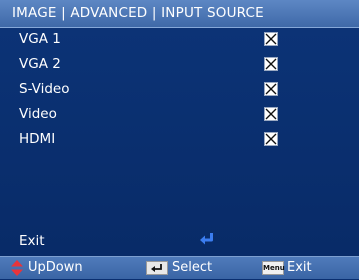 Image resolution: width=359 pixels, height=280 pixels. I want to click on source-row-svideo: S-Video, so click(179, 89).